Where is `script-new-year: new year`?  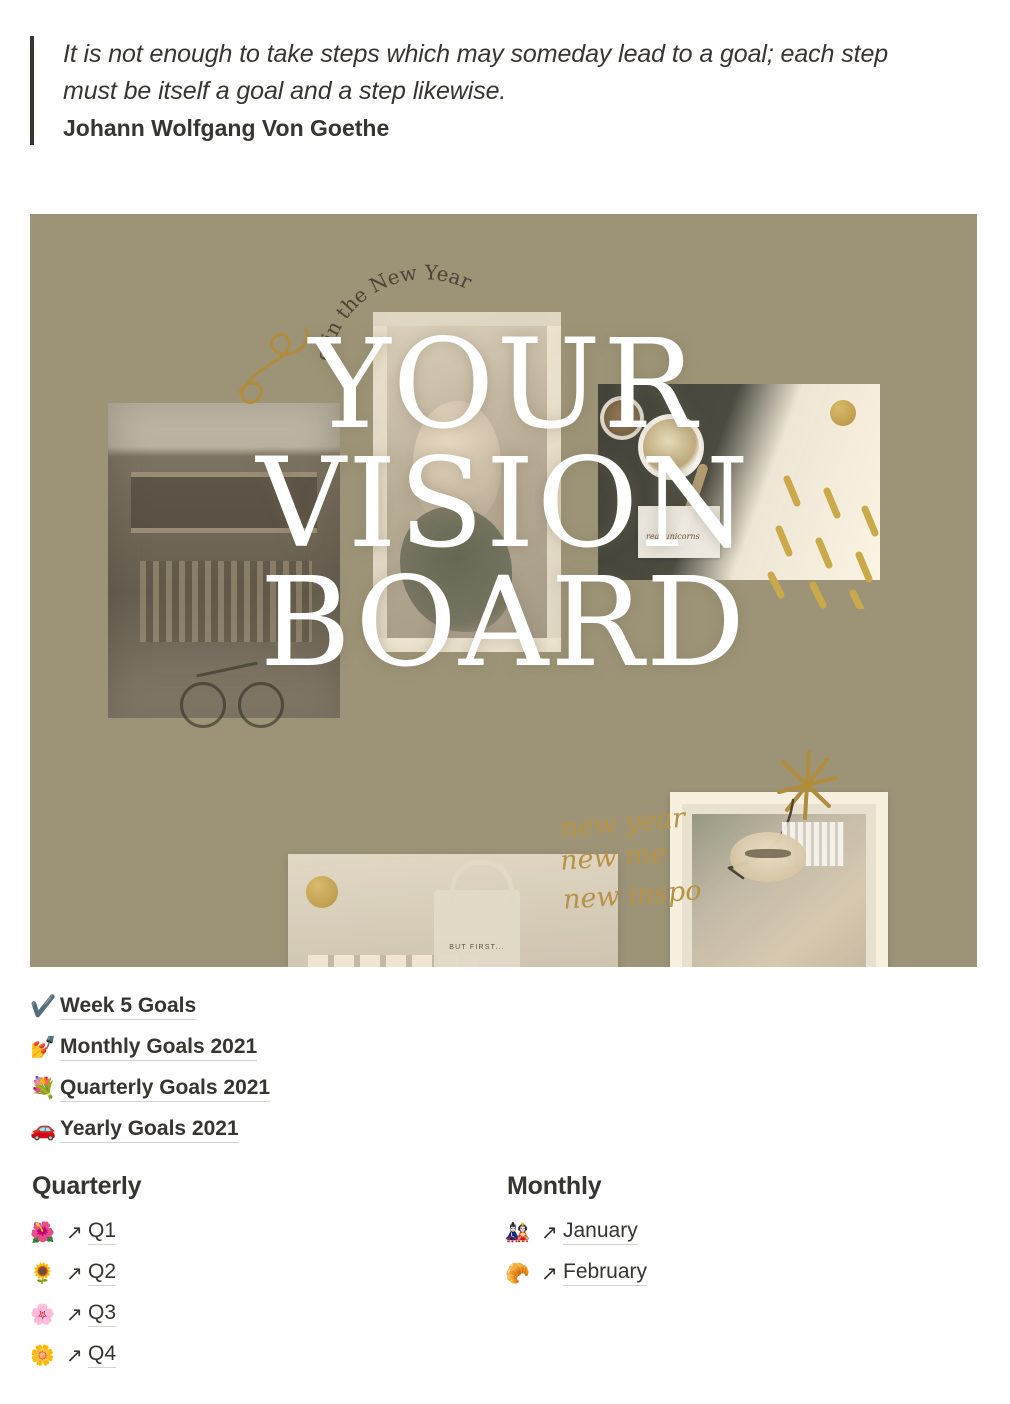
script-new-year: new year is located at coordinates (622, 823).